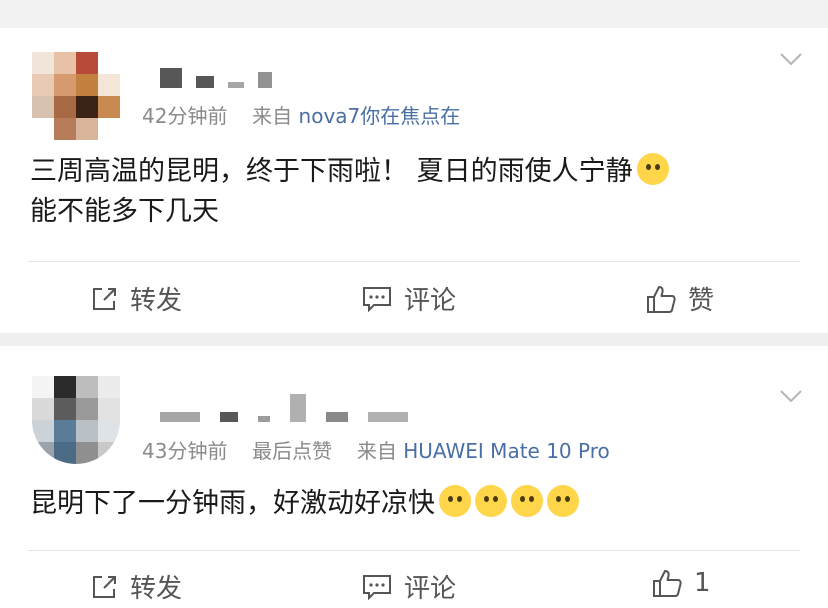 This screenshot has height=608, width=828. What do you see at coordinates (414, 339) in the screenshot?
I see `card-separator` at bounding box center [414, 339].